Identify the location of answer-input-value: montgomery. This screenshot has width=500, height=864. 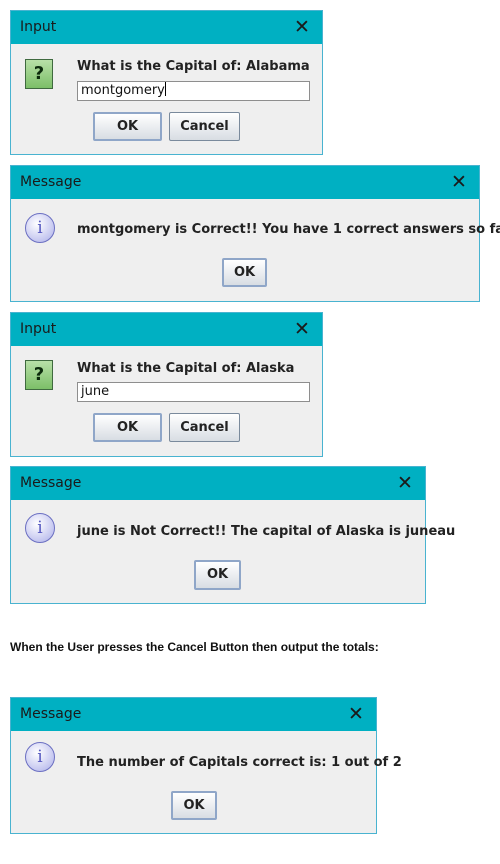
(123, 90).